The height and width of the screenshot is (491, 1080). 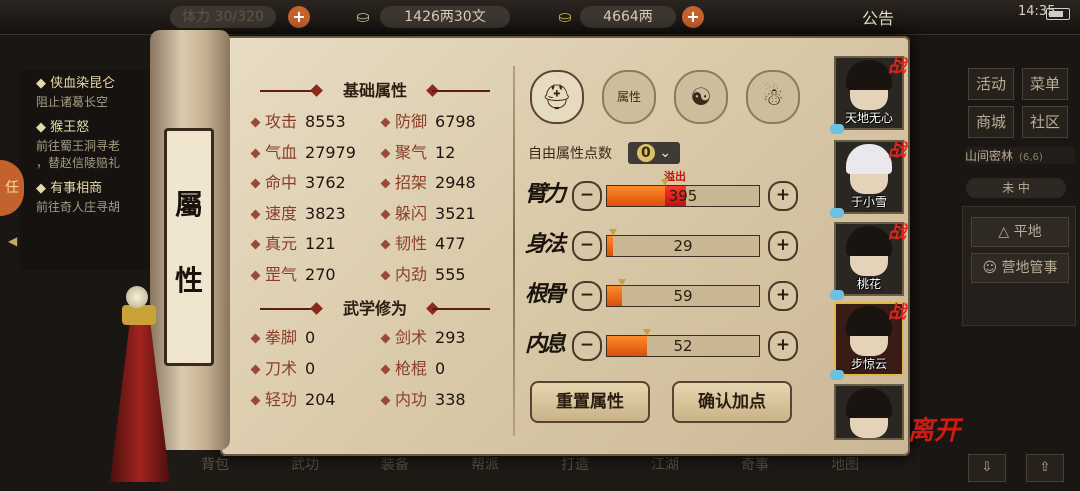 I want to click on stat-label: 攻击, so click(x=281, y=121).